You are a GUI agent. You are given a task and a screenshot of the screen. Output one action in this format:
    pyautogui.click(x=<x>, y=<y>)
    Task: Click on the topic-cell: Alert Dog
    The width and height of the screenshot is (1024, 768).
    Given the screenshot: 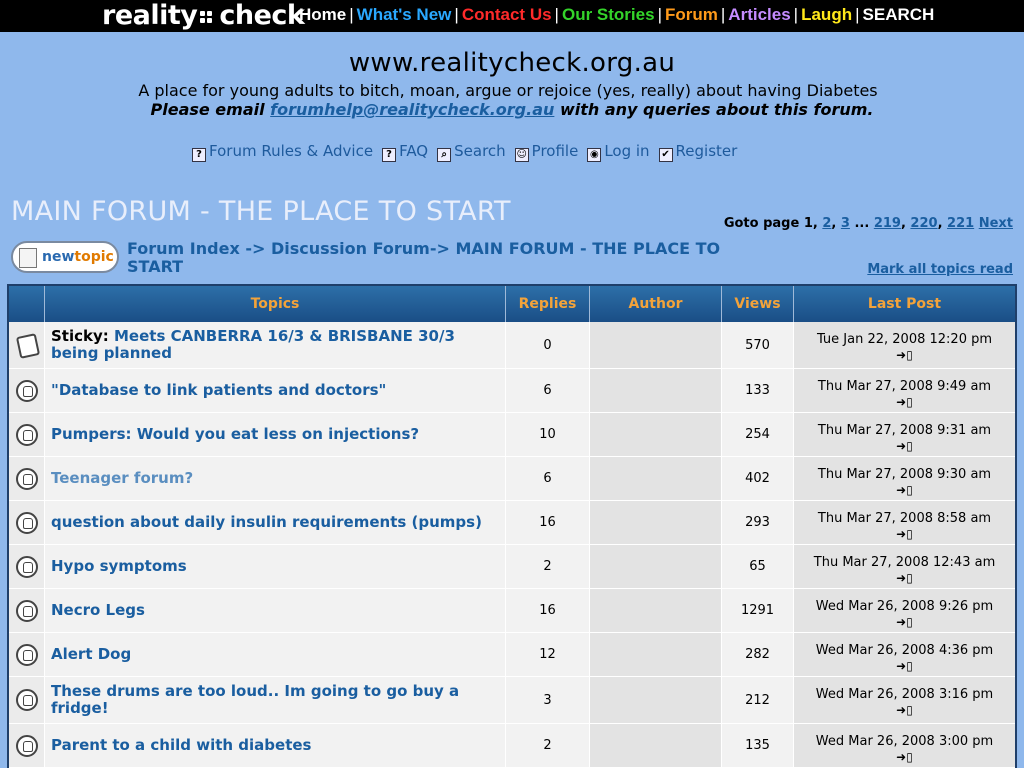 What is the action you would take?
    pyautogui.click(x=275, y=655)
    